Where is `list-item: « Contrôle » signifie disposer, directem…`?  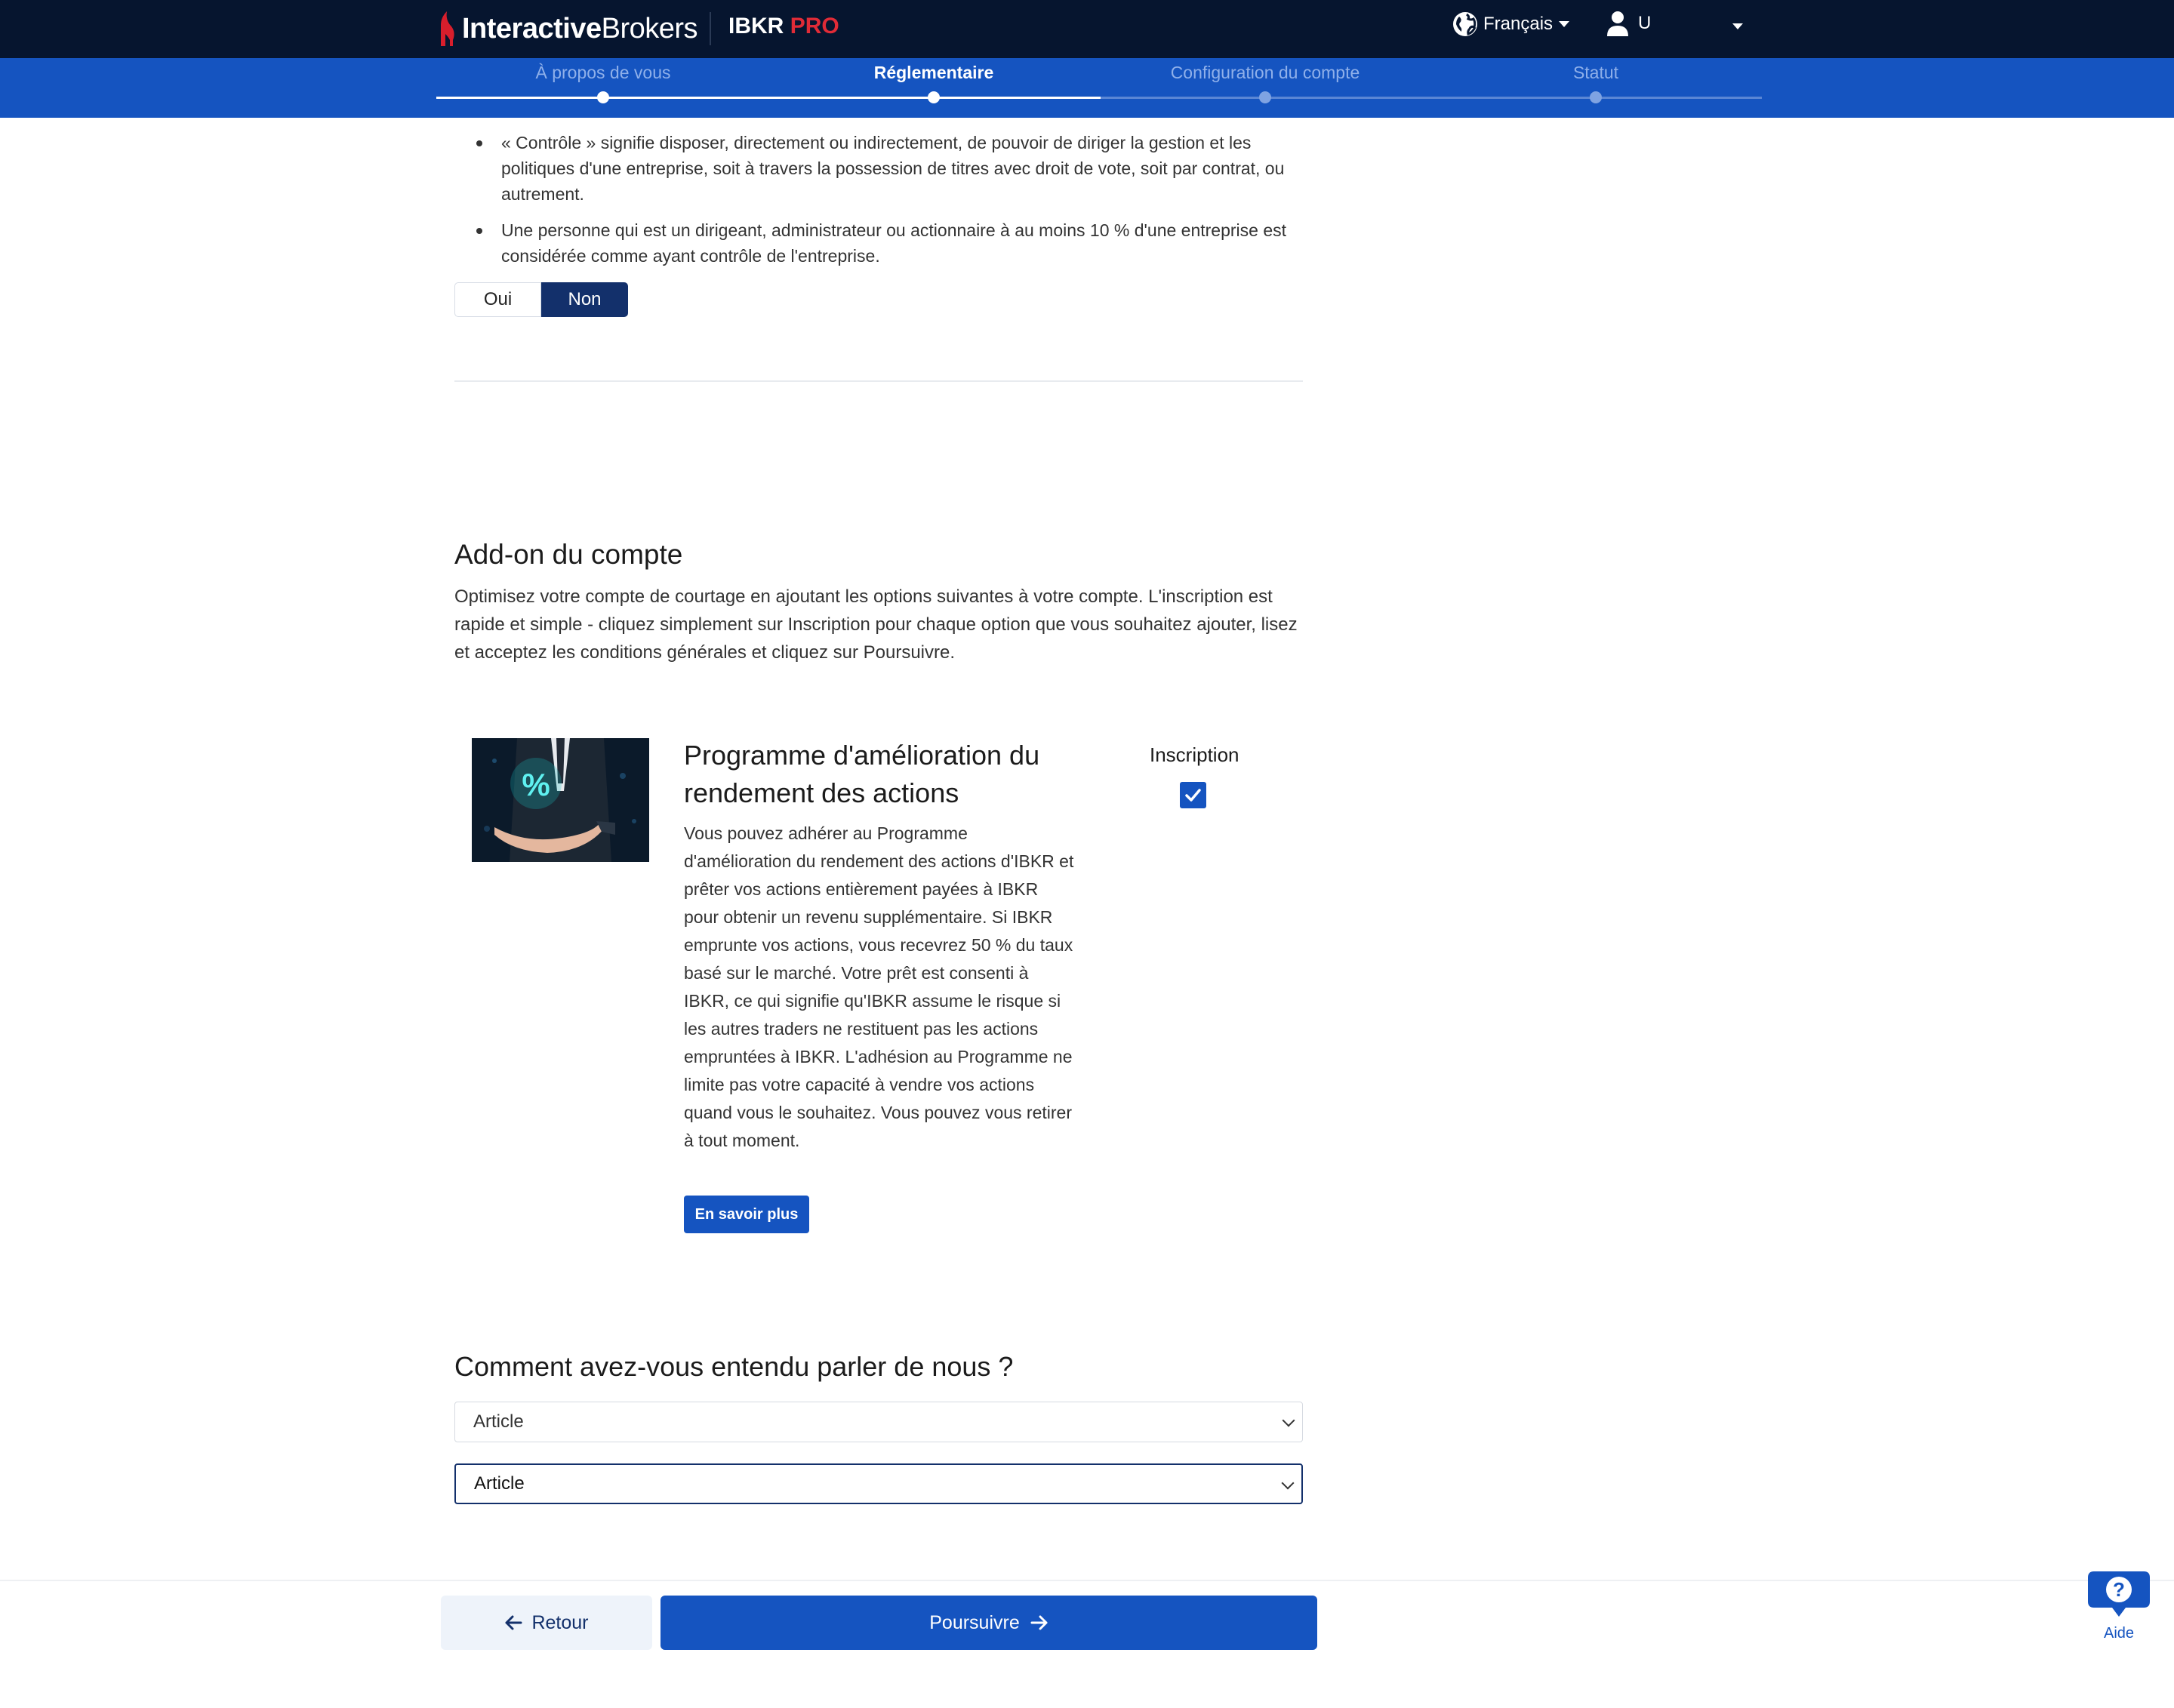
list-item: « Contrôle » signifie disposer, directem… is located at coordinates (888, 168).